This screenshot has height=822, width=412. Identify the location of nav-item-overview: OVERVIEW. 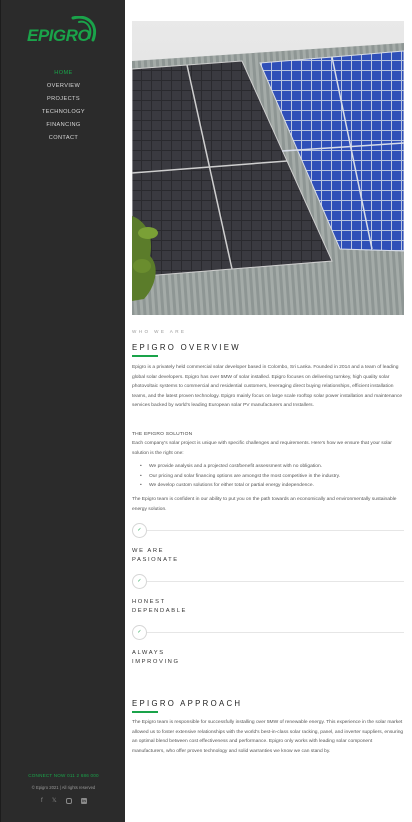
(63, 86).